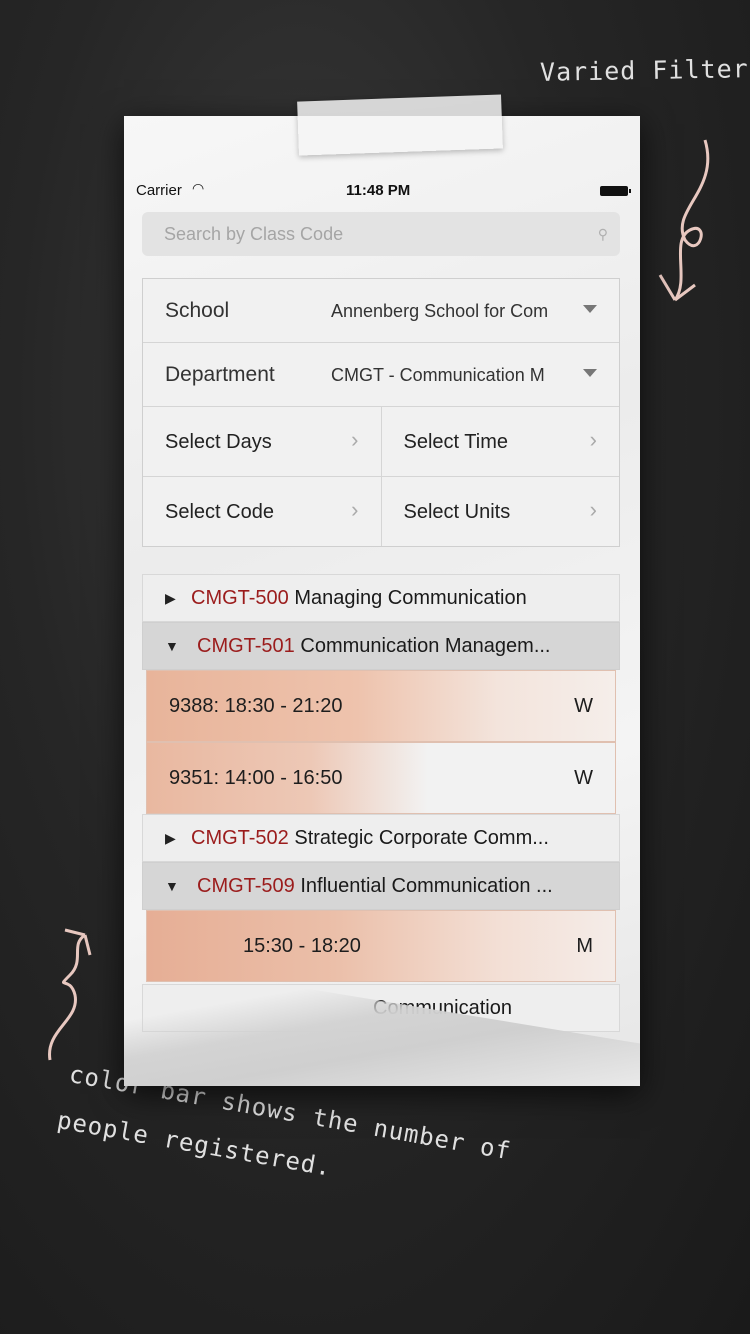 This screenshot has width=750, height=1334. I want to click on tape-strip, so click(400, 125).